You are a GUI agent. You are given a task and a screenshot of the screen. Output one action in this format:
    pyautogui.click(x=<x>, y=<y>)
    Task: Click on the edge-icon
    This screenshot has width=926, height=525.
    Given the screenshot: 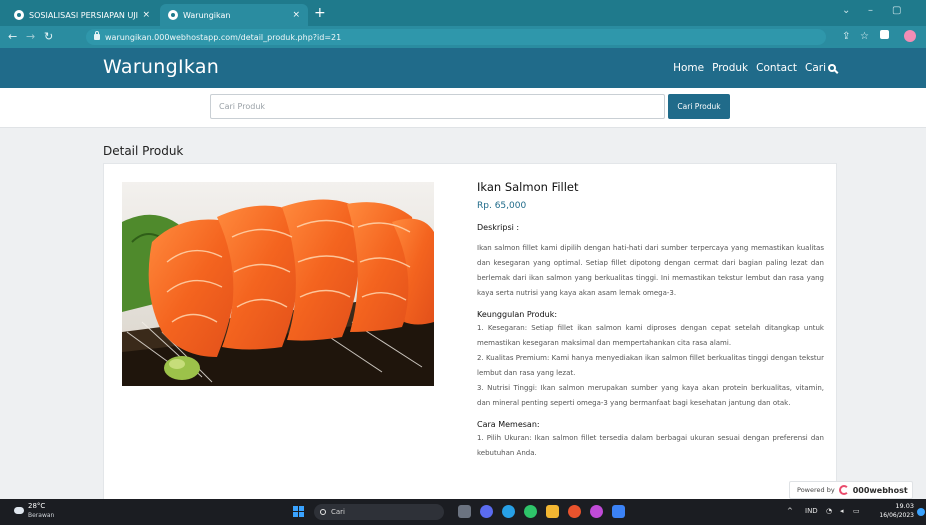 What is the action you would take?
    pyautogui.click(x=508, y=511)
    